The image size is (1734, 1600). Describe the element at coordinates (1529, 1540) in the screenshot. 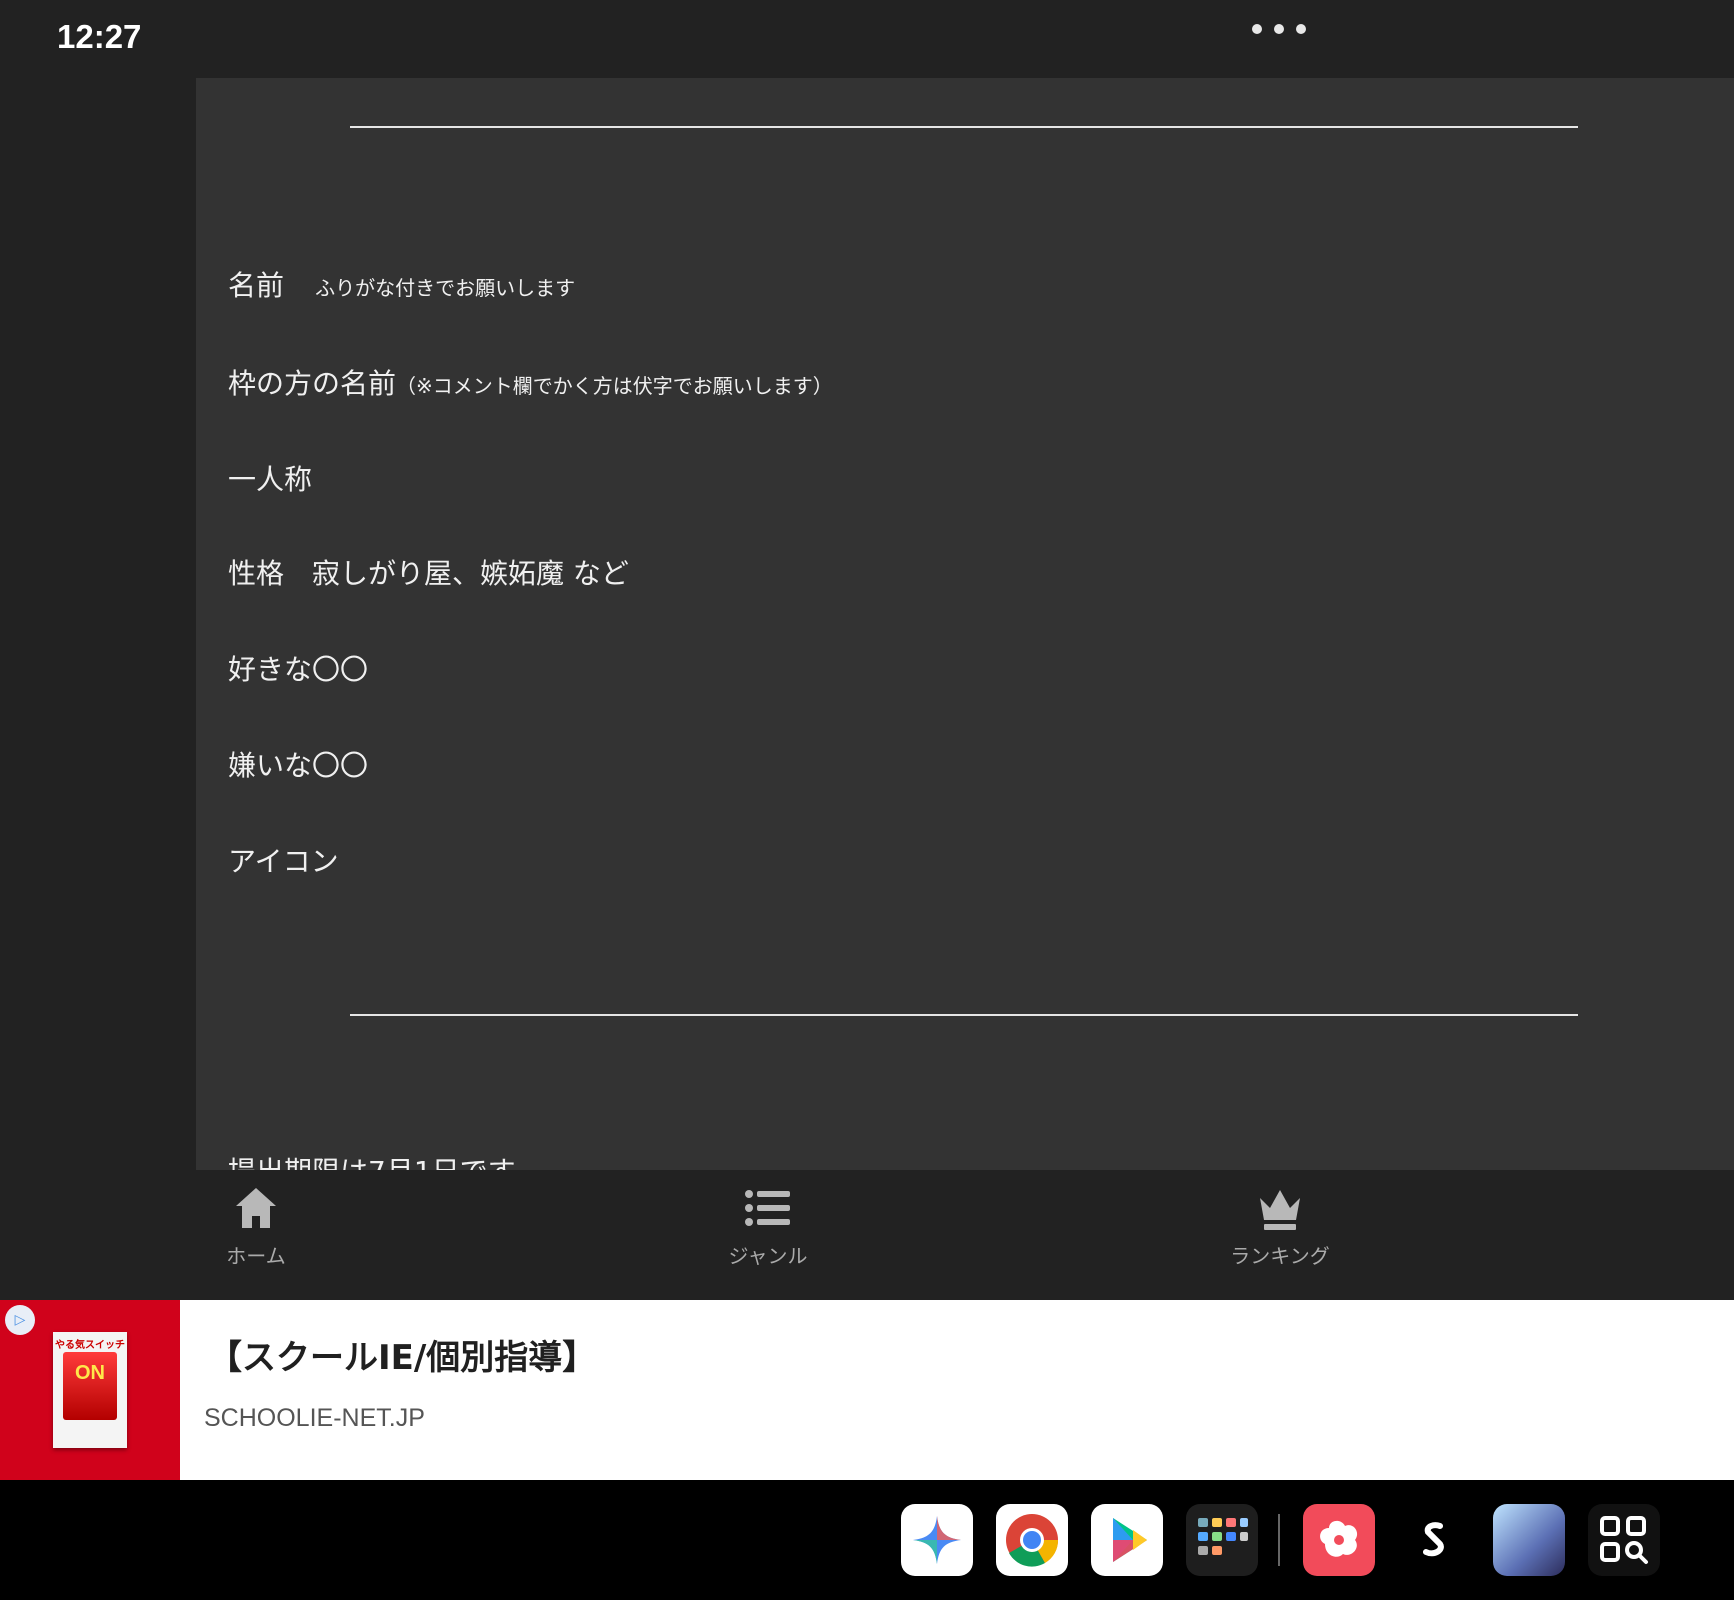

I see `anime-app-icon` at that location.